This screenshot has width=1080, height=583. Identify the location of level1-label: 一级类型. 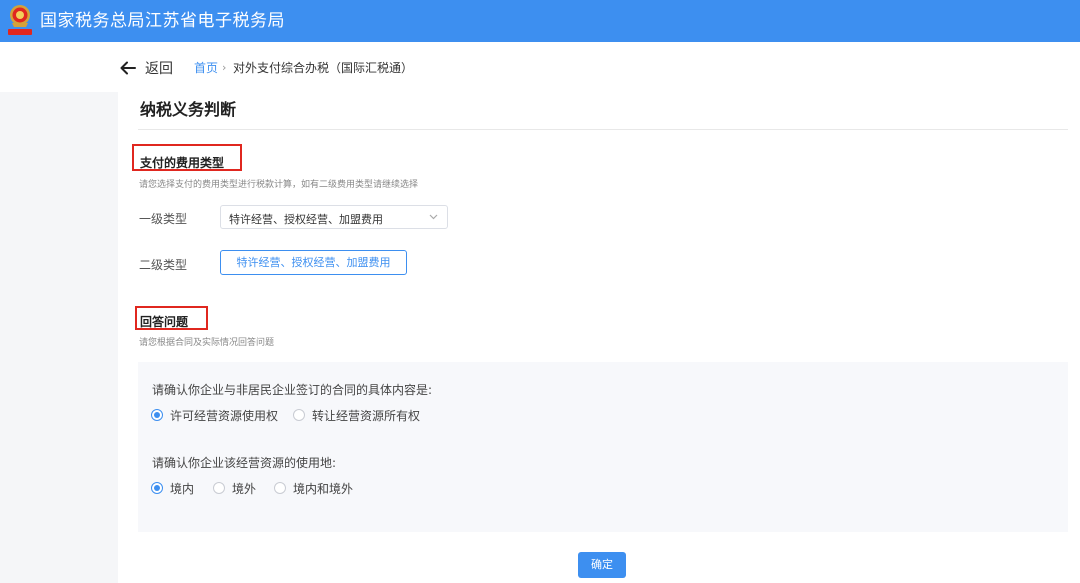
(163, 219).